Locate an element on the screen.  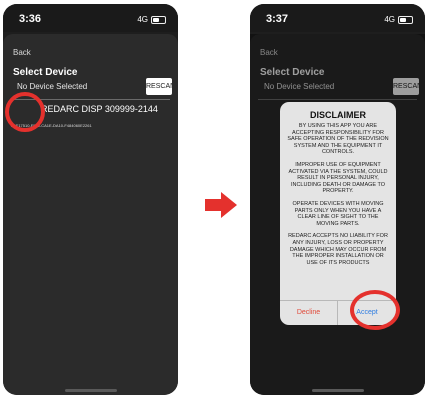
rescan-button: RESCAN is located at coordinates (159, 86).